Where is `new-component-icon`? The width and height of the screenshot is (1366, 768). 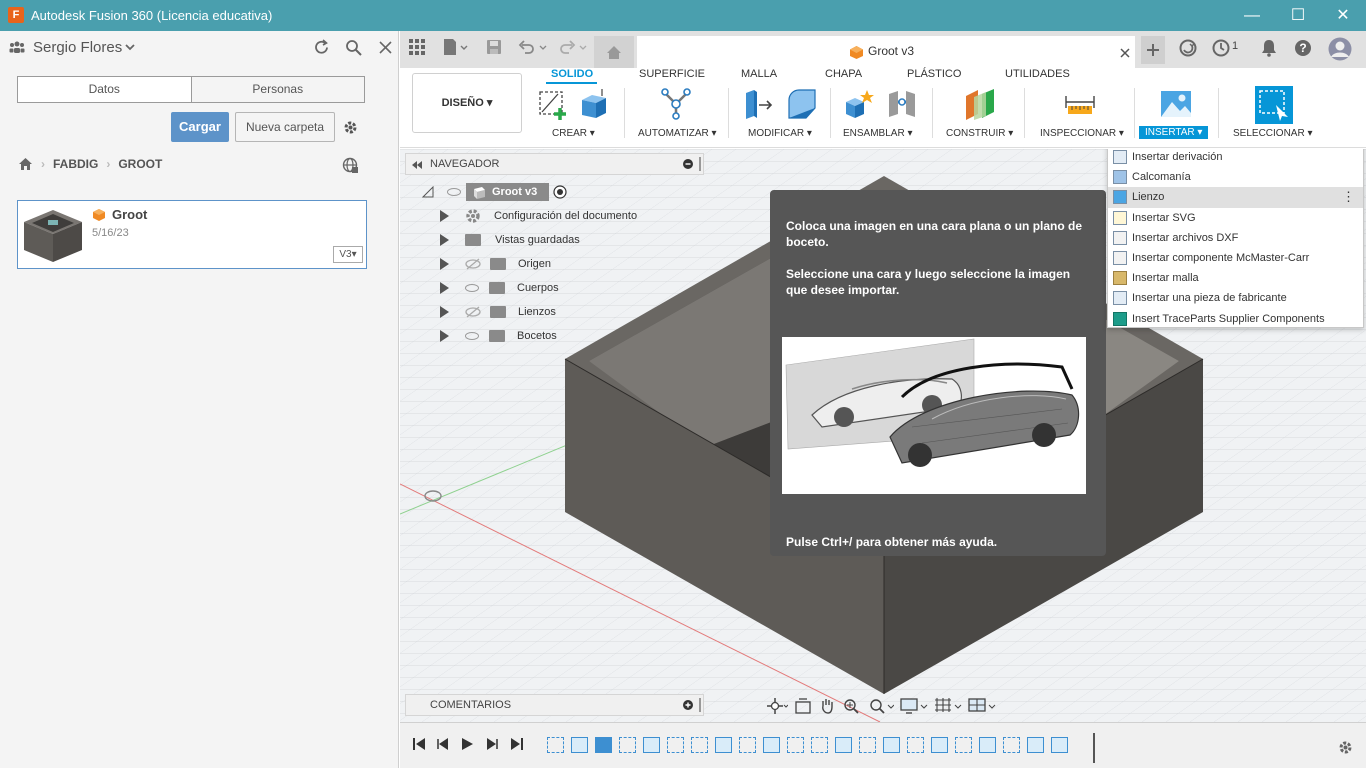 new-component-icon is located at coordinates (859, 104).